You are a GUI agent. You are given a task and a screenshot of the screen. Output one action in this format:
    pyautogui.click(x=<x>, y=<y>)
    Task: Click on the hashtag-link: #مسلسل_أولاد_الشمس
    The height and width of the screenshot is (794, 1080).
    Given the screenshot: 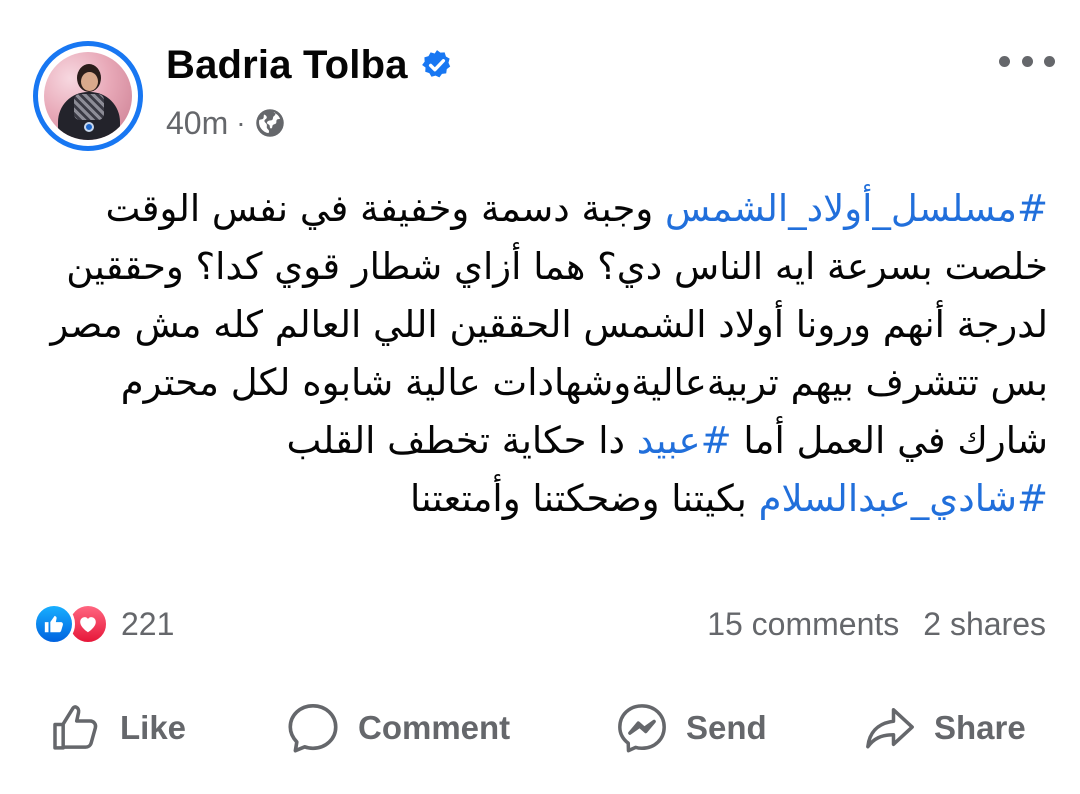 What is the action you would take?
    pyautogui.click(x=856, y=208)
    